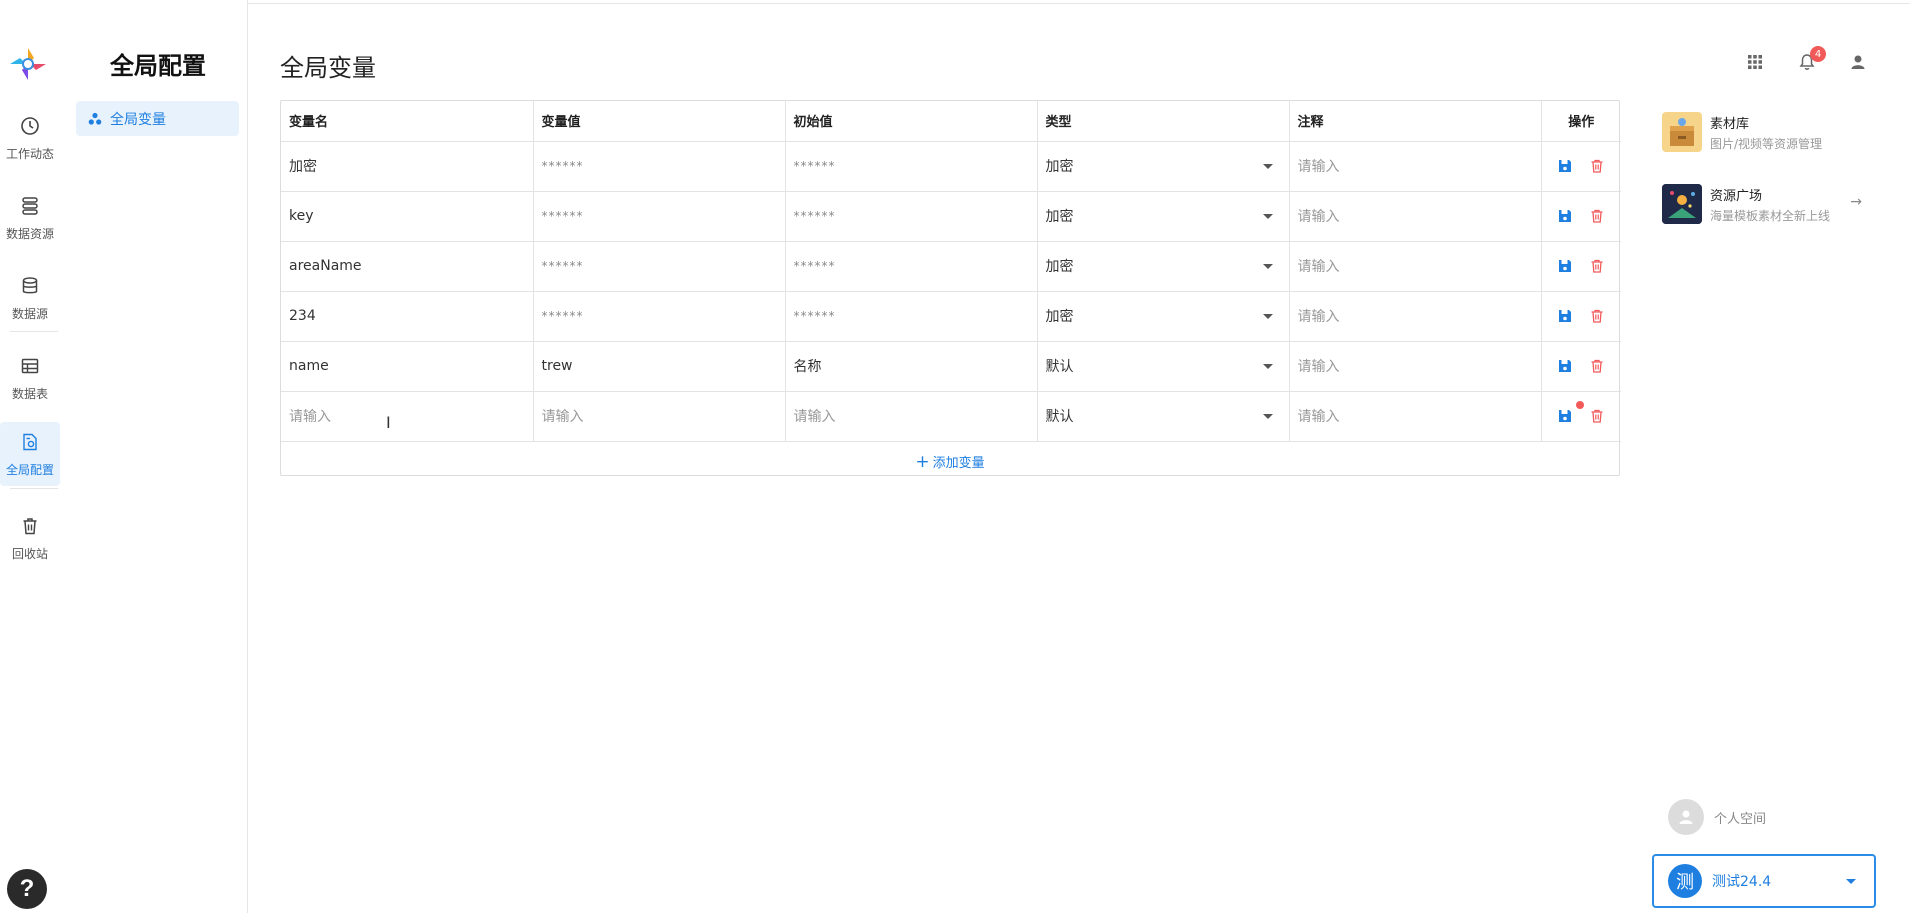 The image size is (1910, 913). Describe the element at coordinates (922, 461) in the screenshot. I see `plus-icon: +` at that location.